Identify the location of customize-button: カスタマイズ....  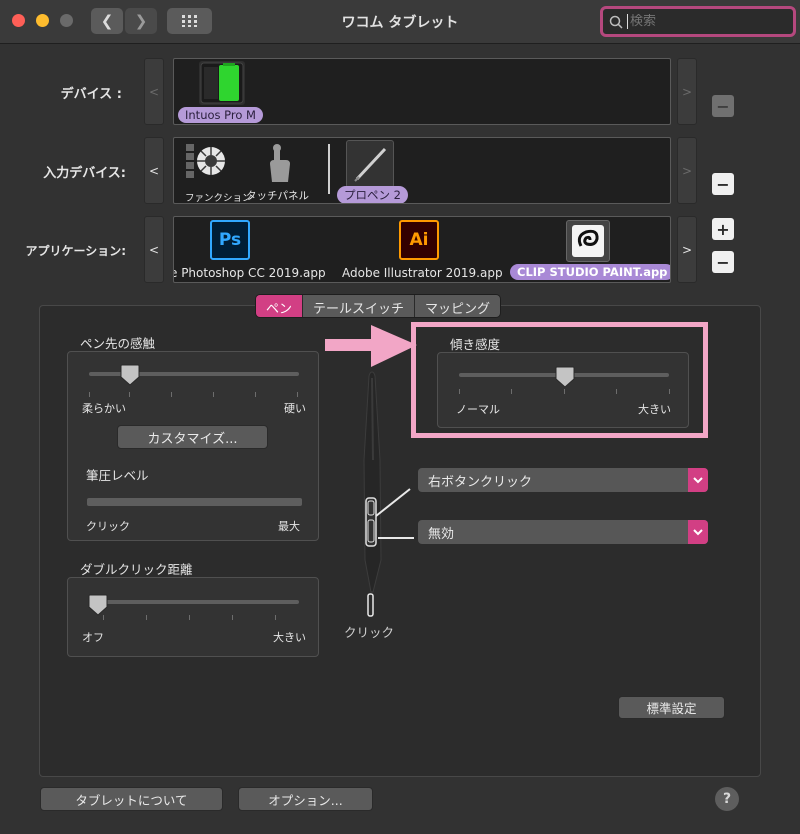
(192, 437).